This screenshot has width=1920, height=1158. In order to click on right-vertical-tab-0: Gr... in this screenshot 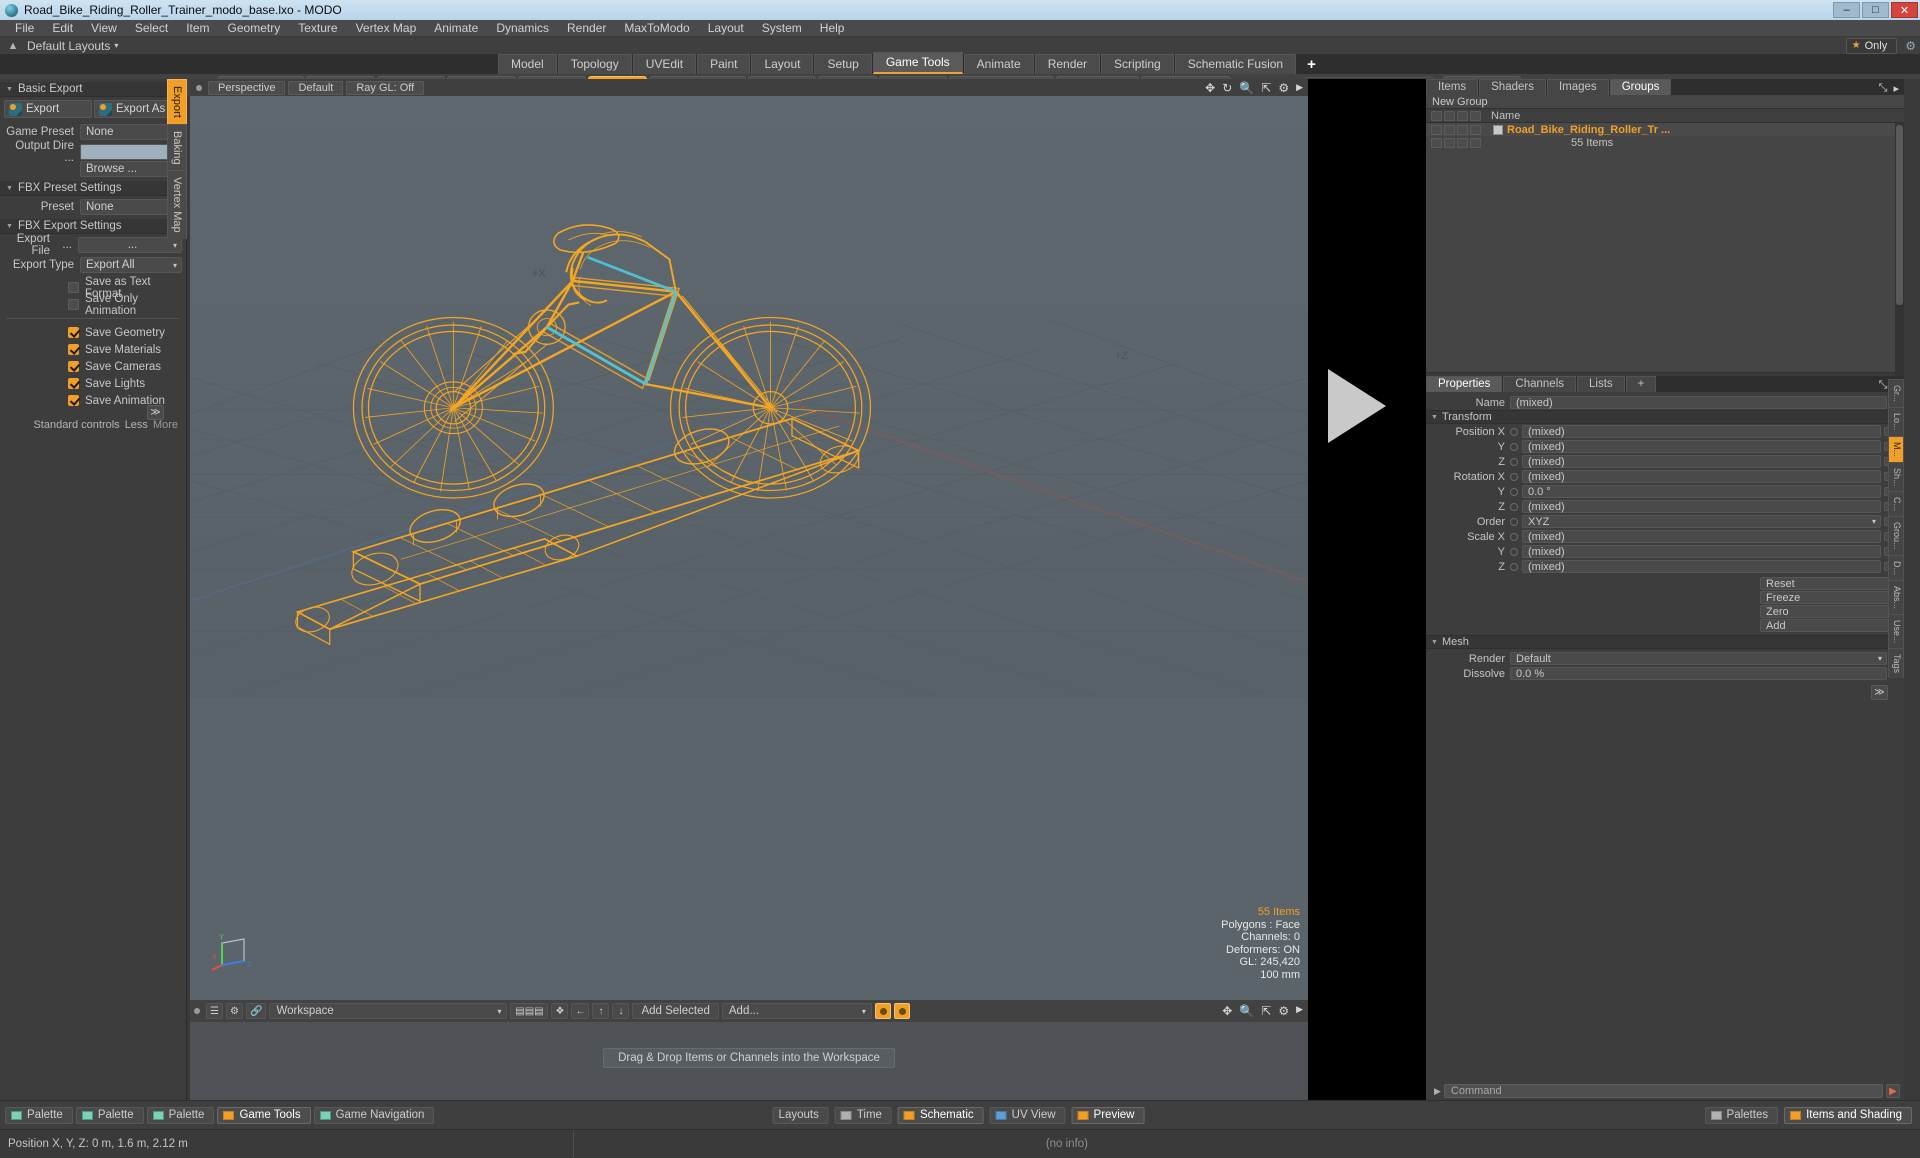, I will do `click(1896, 393)`.